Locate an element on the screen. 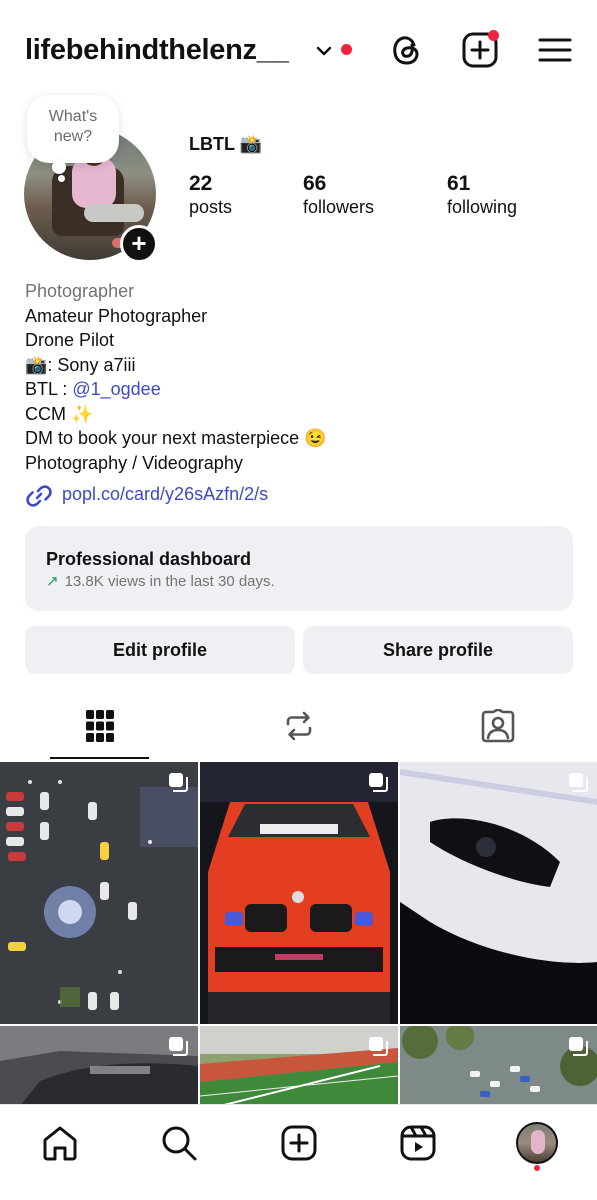  link-text: popl.co/card/y26sAzfn/2/s is located at coordinates (165, 494).